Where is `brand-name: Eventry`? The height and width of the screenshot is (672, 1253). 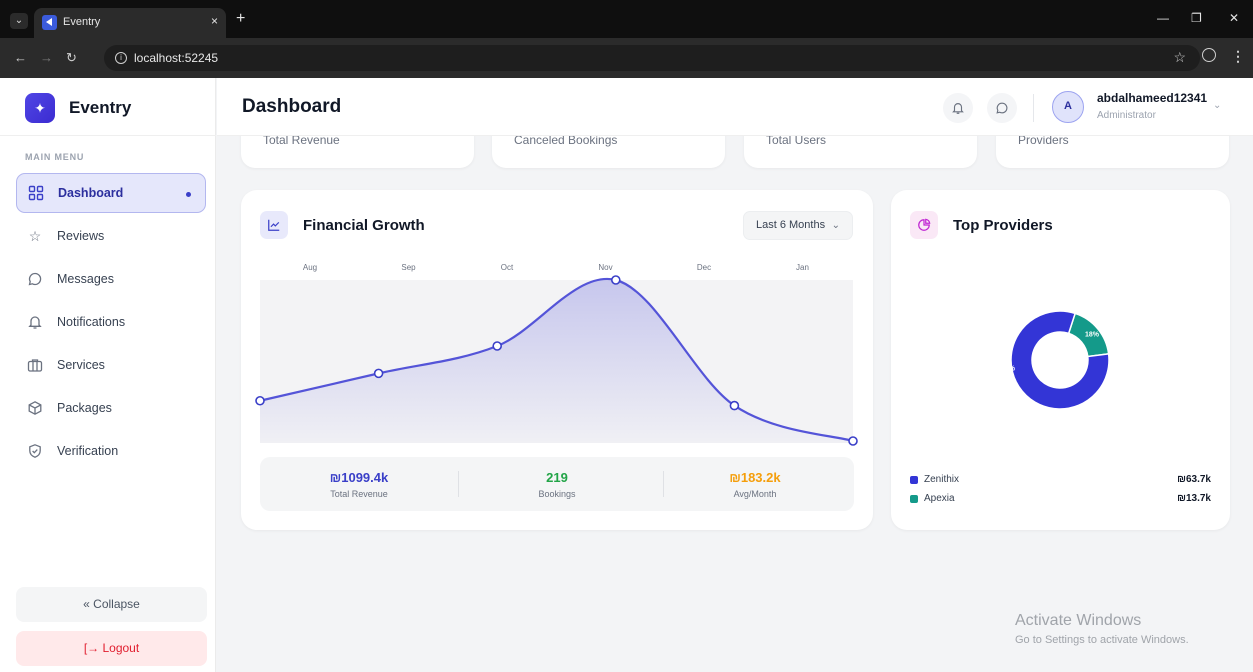
brand-name: Eventry is located at coordinates (100, 107).